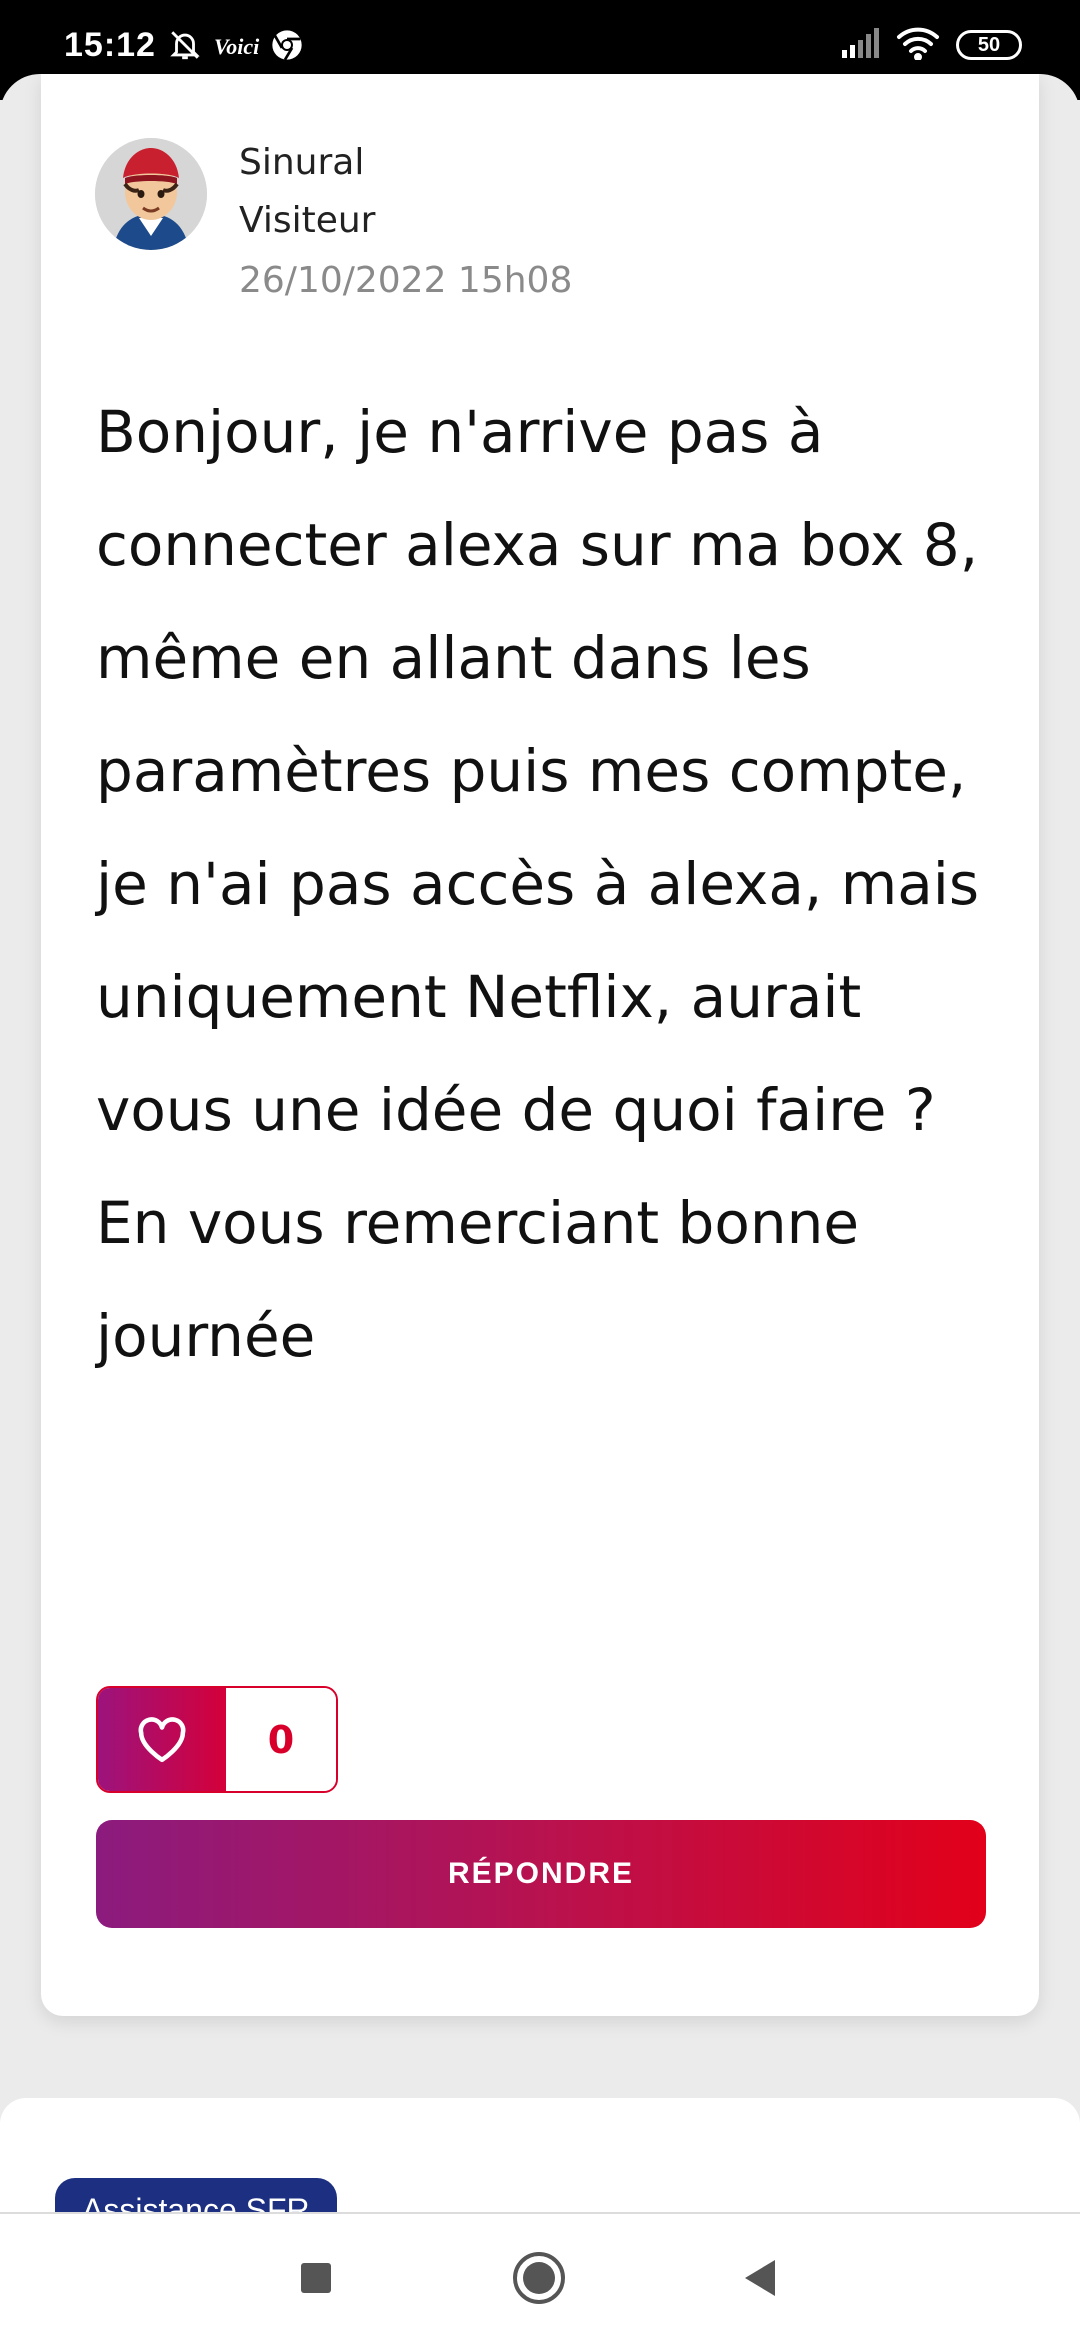 The width and height of the screenshot is (1080, 2340). I want to click on circle-icon, so click(539, 2278).